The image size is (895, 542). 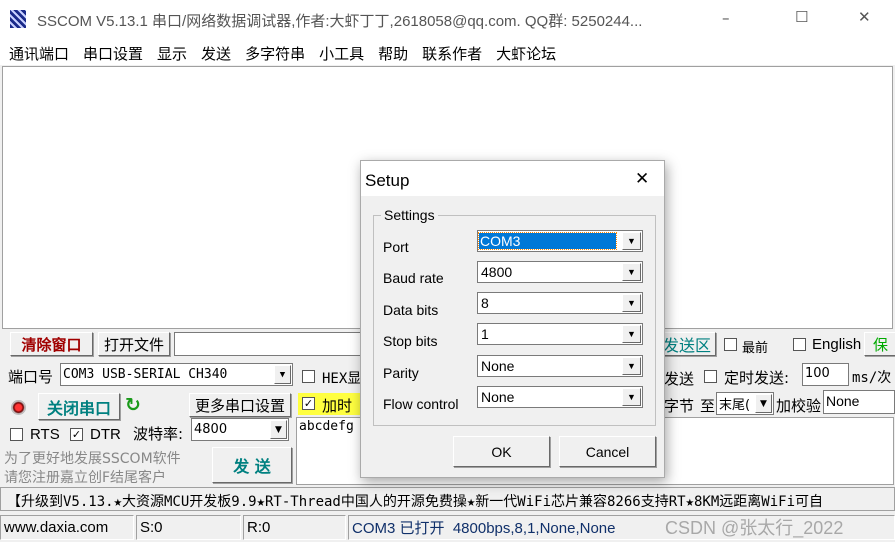 What do you see at coordinates (31, 377) in the screenshot?
I see `port-label: 端口号` at bounding box center [31, 377].